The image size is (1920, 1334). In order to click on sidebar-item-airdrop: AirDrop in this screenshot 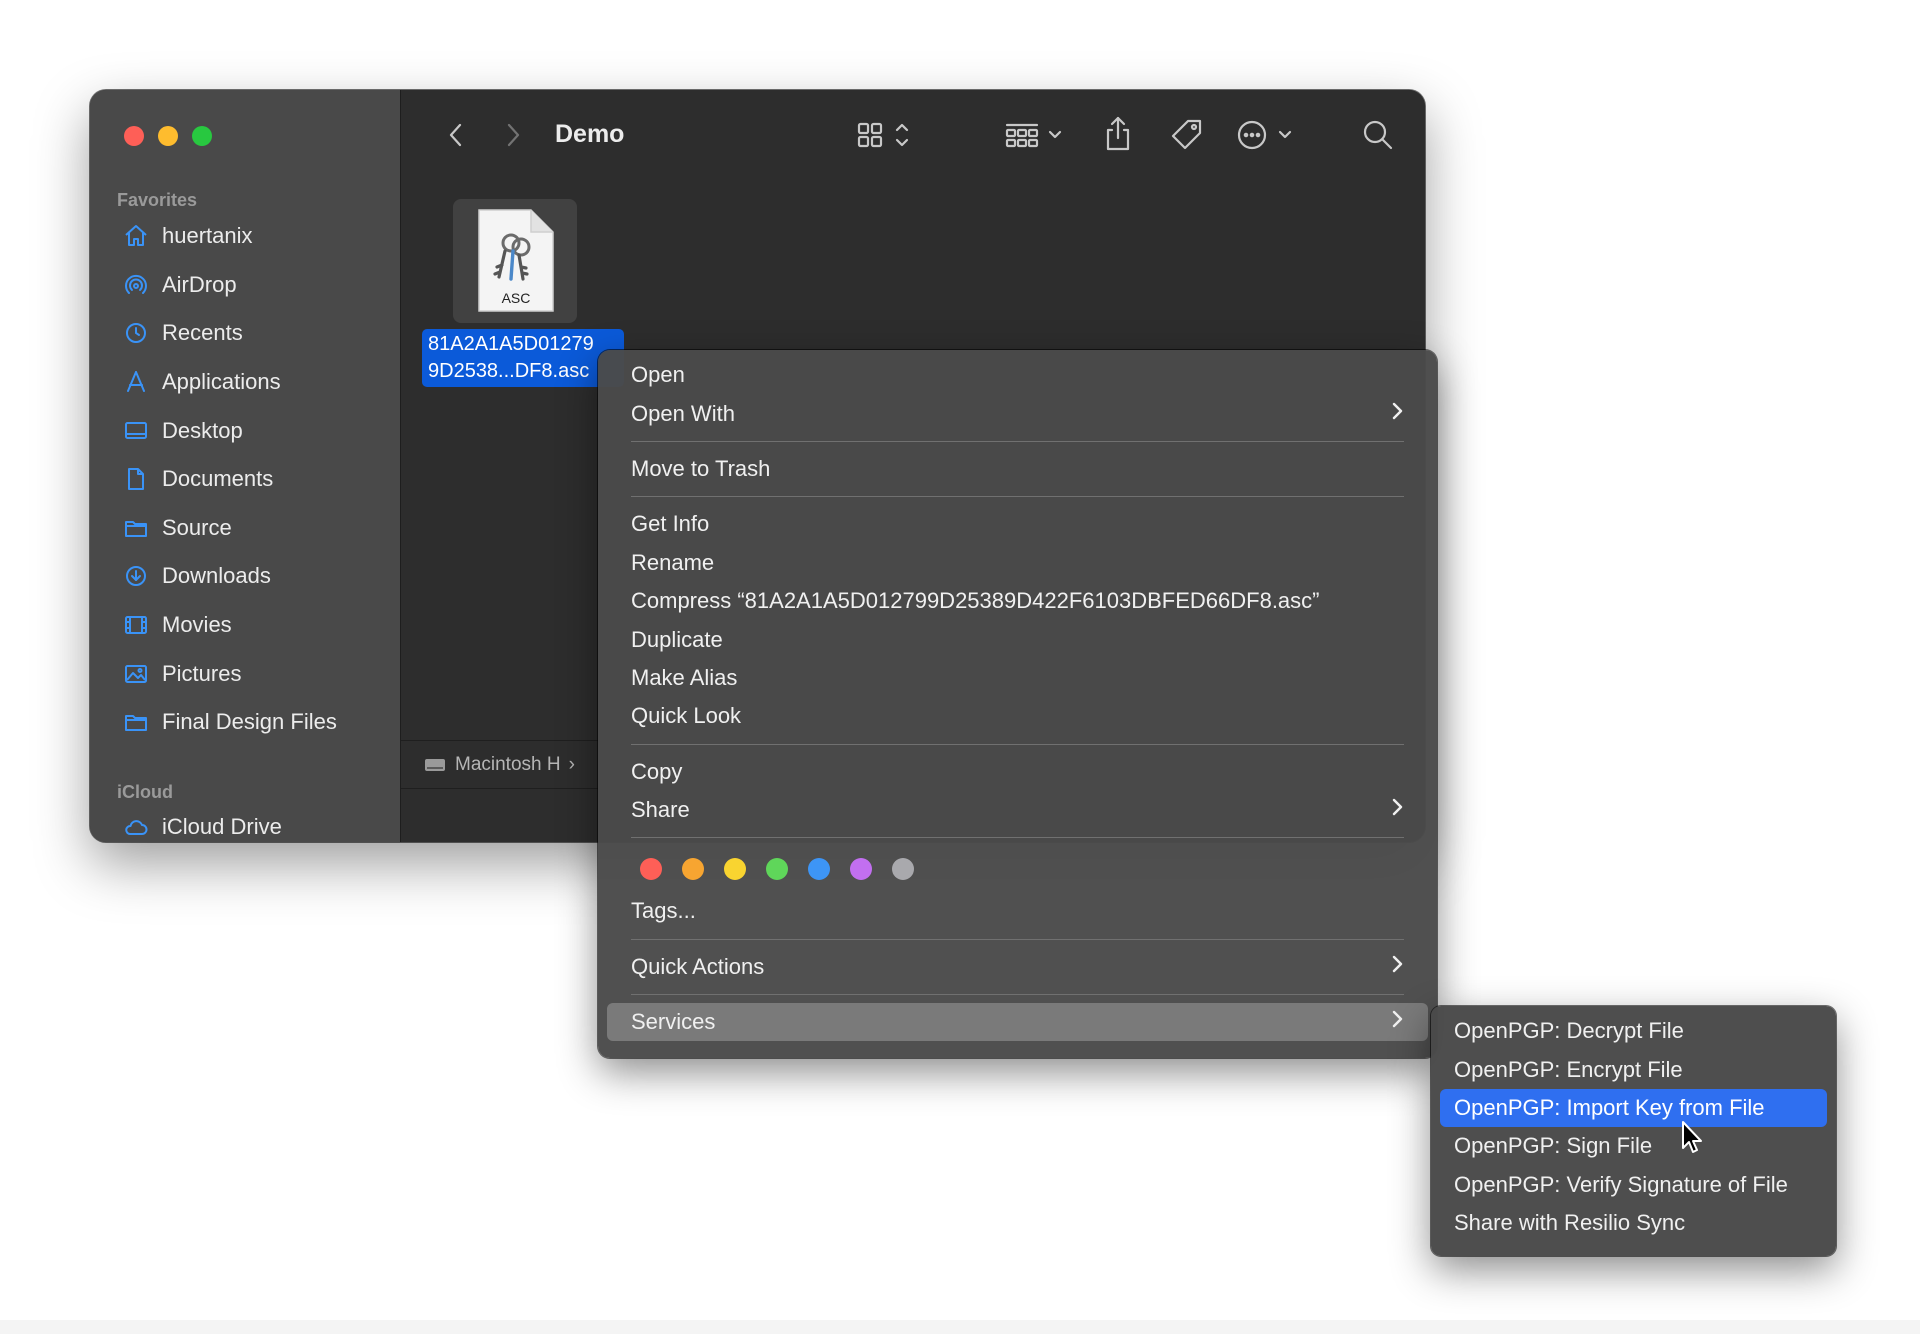, I will do `click(245, 285)`.